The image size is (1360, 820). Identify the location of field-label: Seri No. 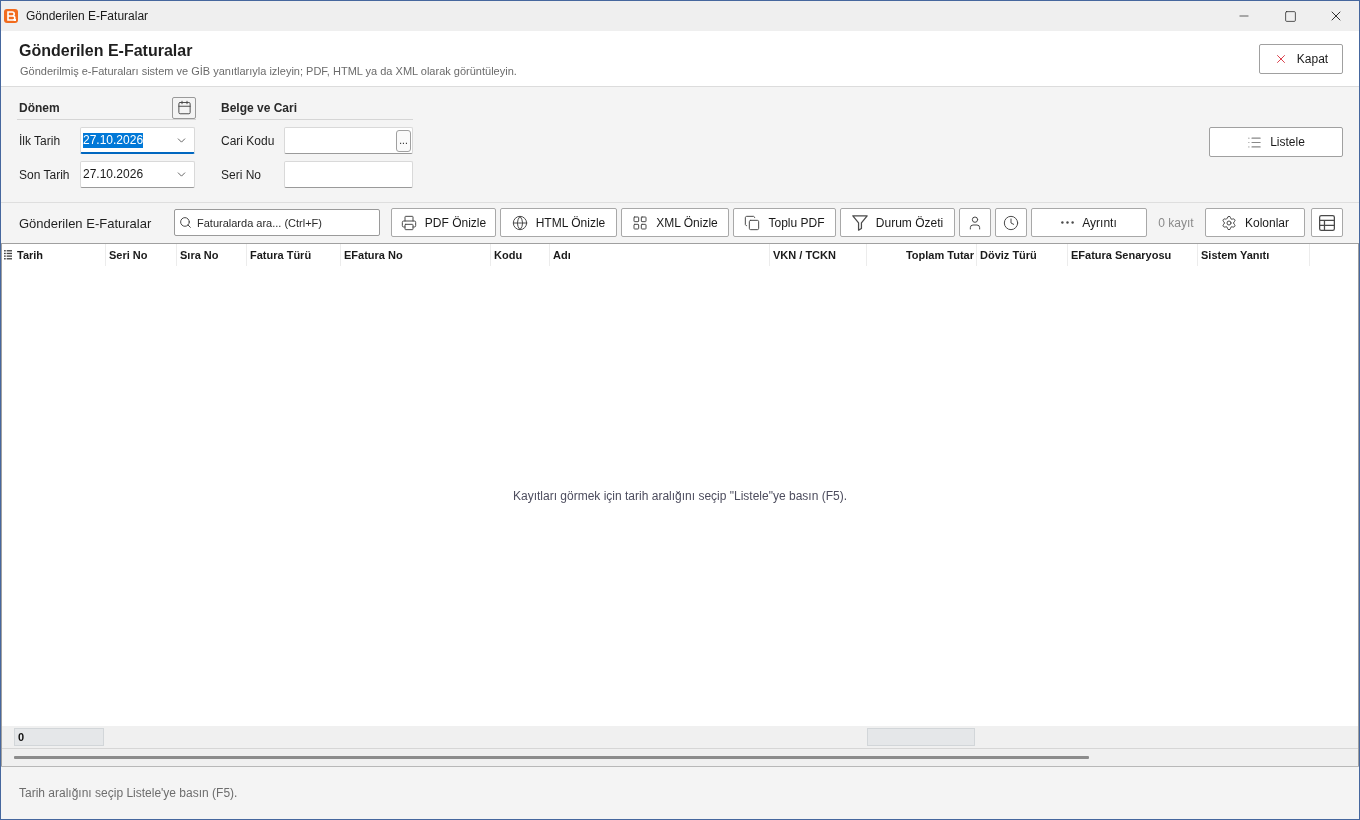
(241, 175).